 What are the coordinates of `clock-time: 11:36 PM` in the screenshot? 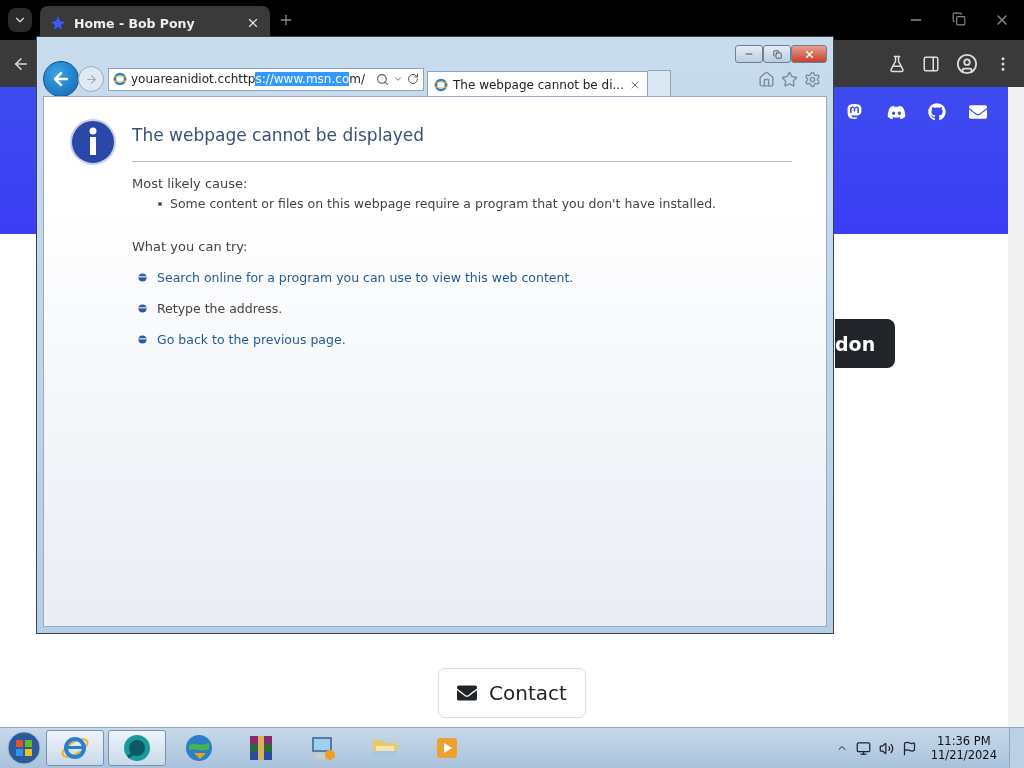 It's located at (964, 741).